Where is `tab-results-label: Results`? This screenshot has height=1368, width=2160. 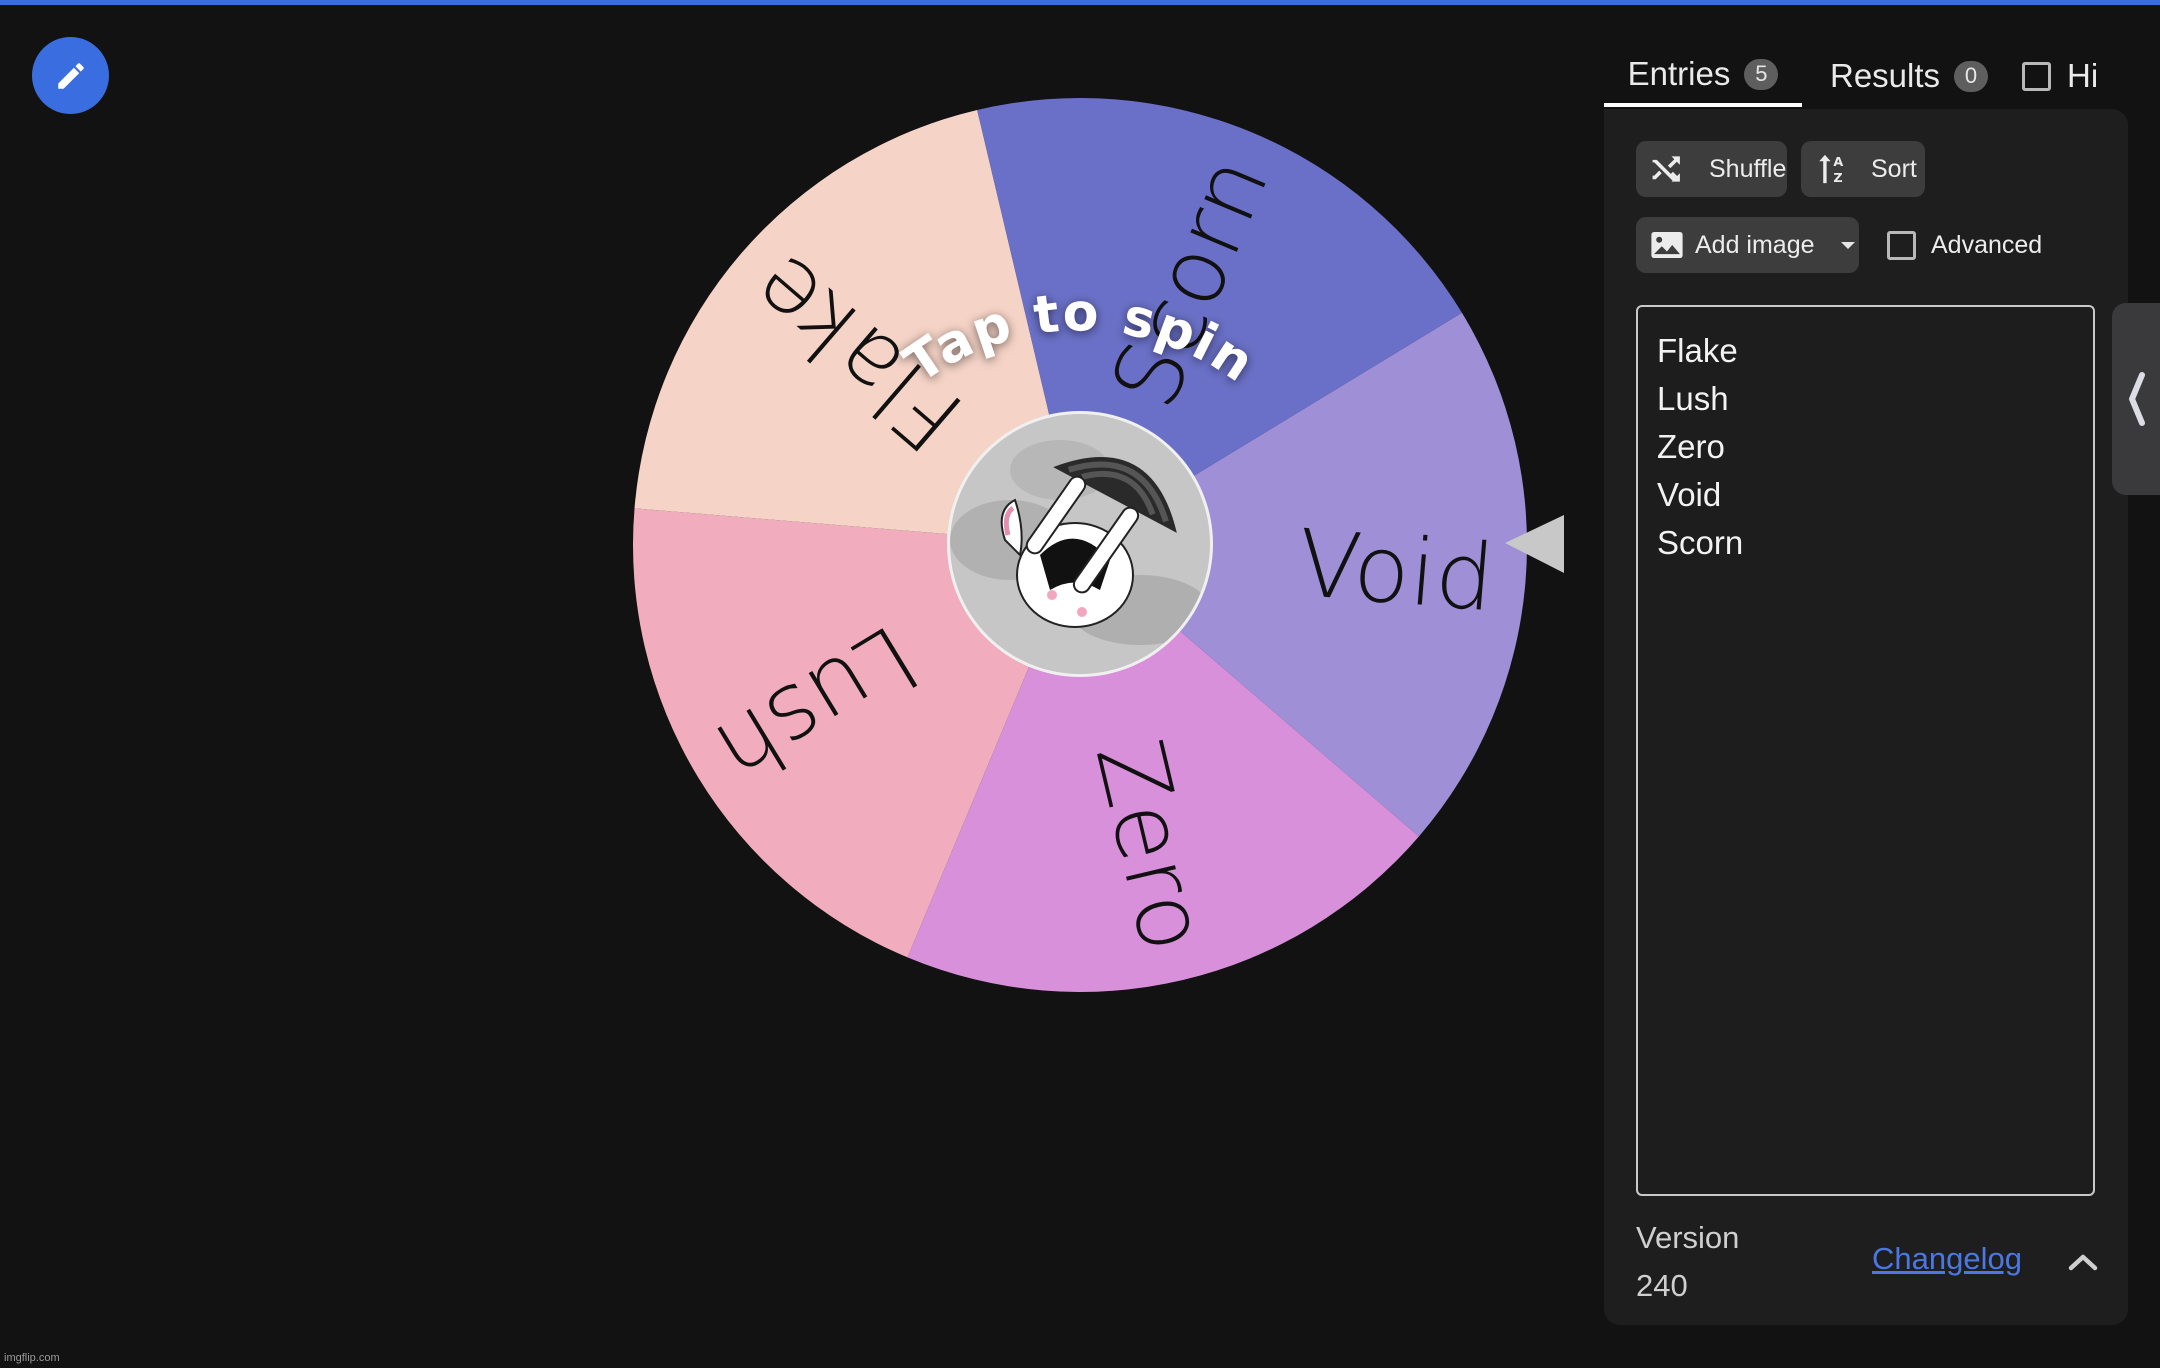
tab-results-label: Results is located at coordinates (1885, 75).